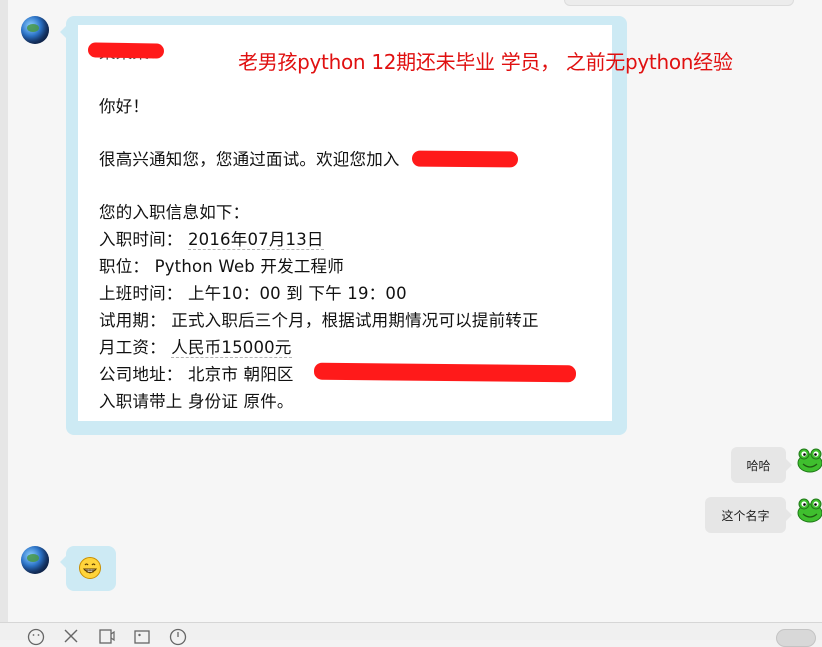  I want to click on reply-message-2: 这个名字, so click(748, 515).